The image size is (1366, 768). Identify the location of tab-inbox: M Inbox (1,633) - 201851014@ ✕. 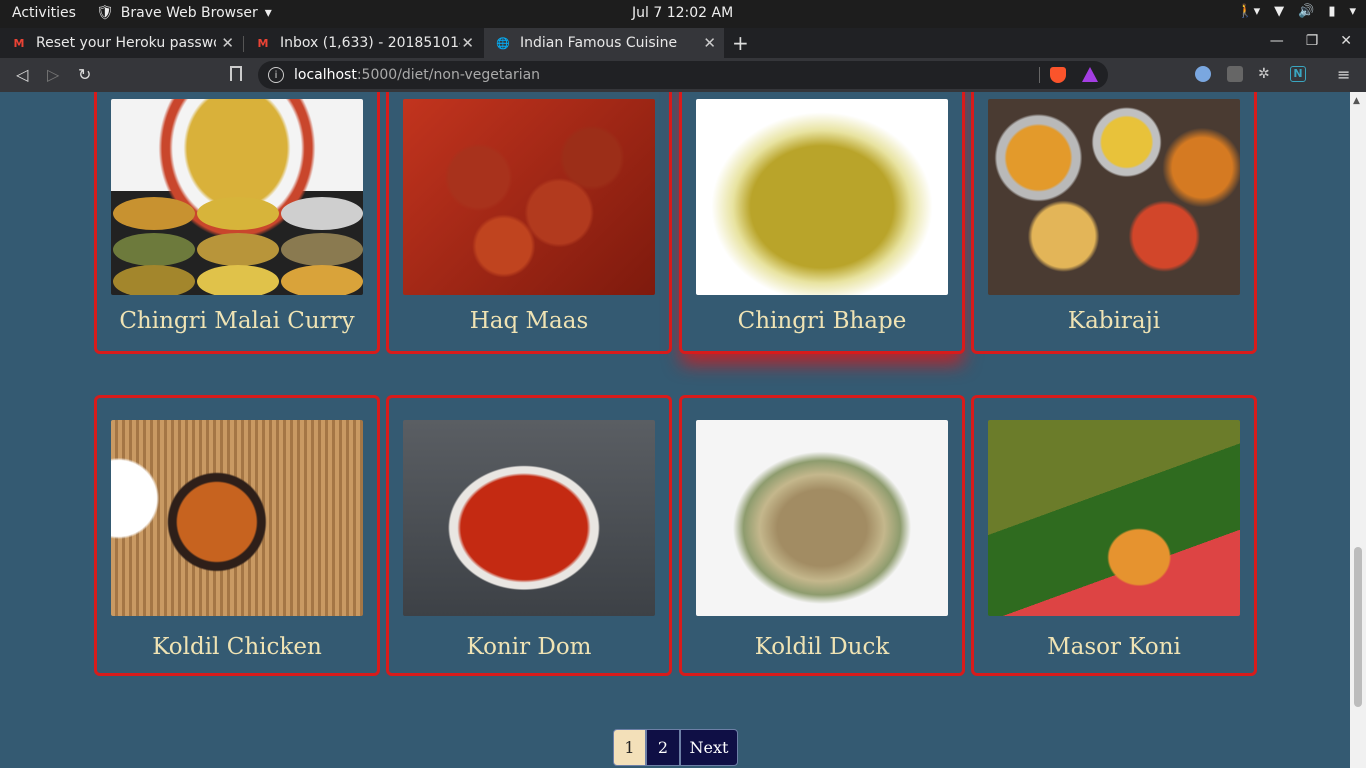
(363, 43).